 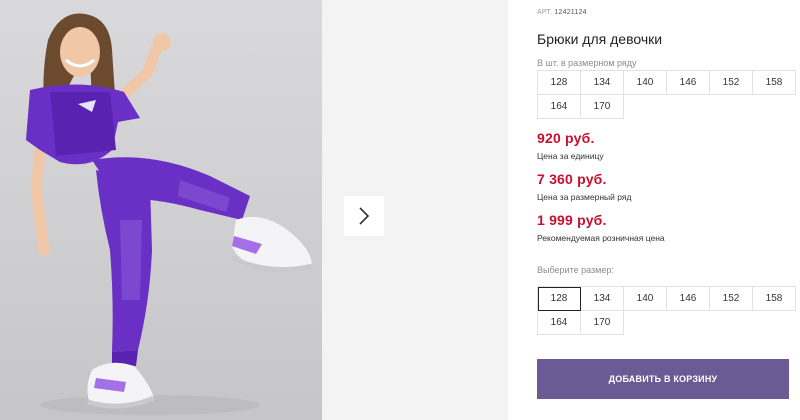 What do you see at coordinates (663, 379) in the screenshot?
I see `add-to-cart-button: ДОБАВИТЬ В КОРЗИНУ` at bounding box center [663, 379].